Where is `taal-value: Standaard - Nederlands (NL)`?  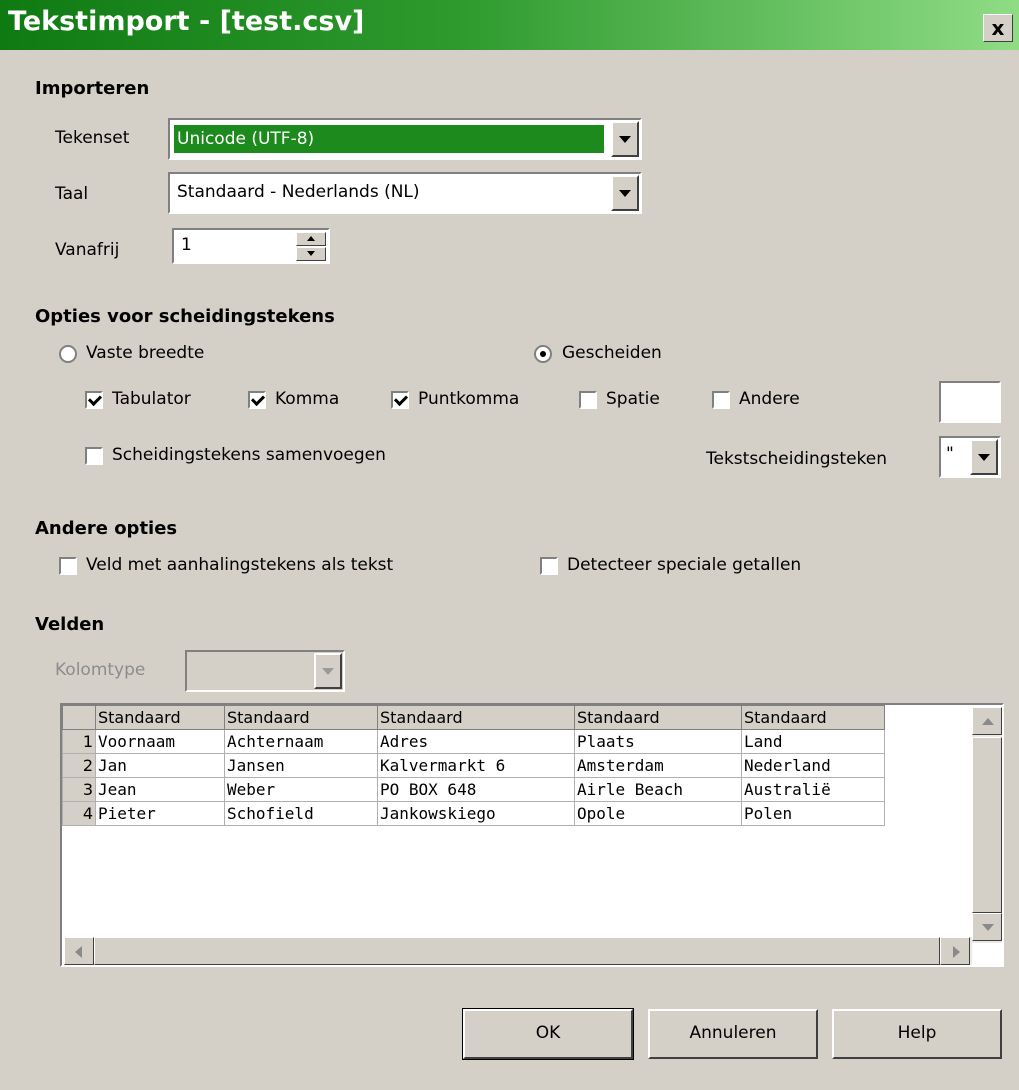 taal-value: Standaard - Nederlands (NL) is located at coordinates (298, 192).